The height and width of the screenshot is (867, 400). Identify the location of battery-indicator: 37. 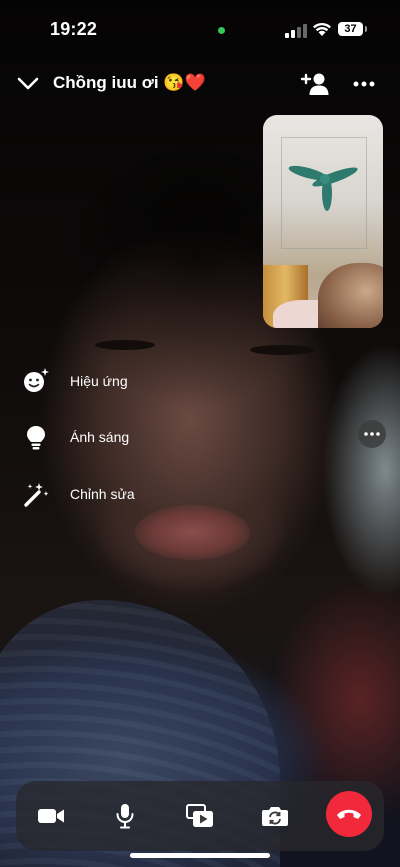
(352, 29).